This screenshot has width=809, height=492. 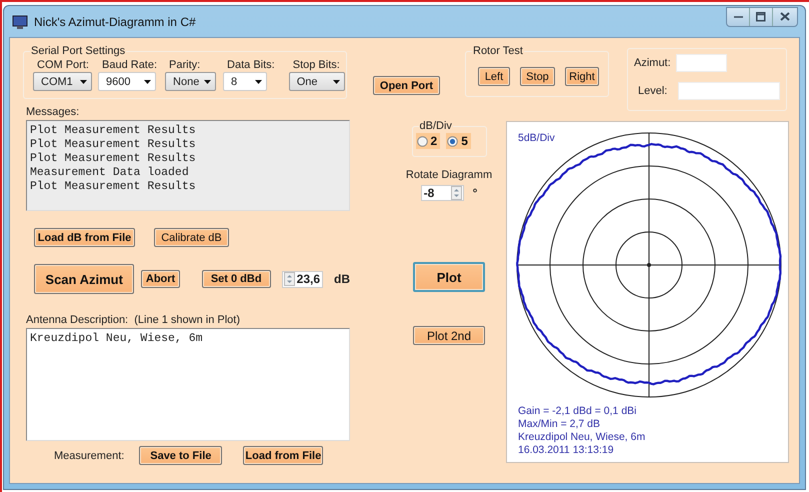 What do you see at coordinates (134, 320) in the screenshot?
I see `antenna-description-label: Antenna Description: (Line 1 shown in Plot)` at bounding box center [134, 320].